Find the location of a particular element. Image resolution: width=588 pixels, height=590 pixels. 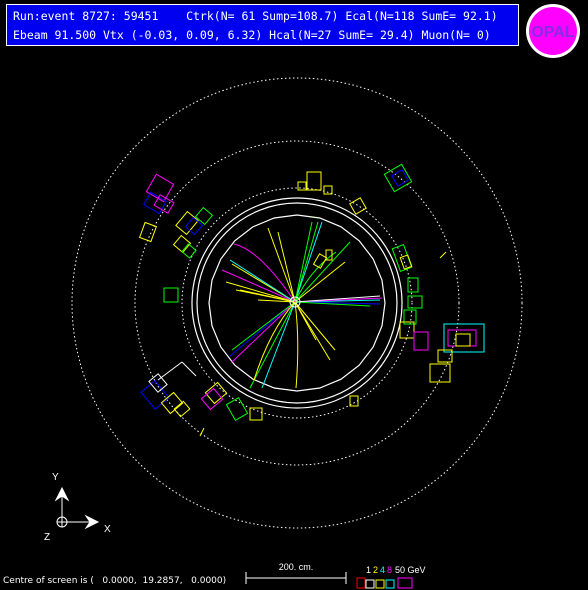

z-axis-label: Z is located at coordinates (47, 537).